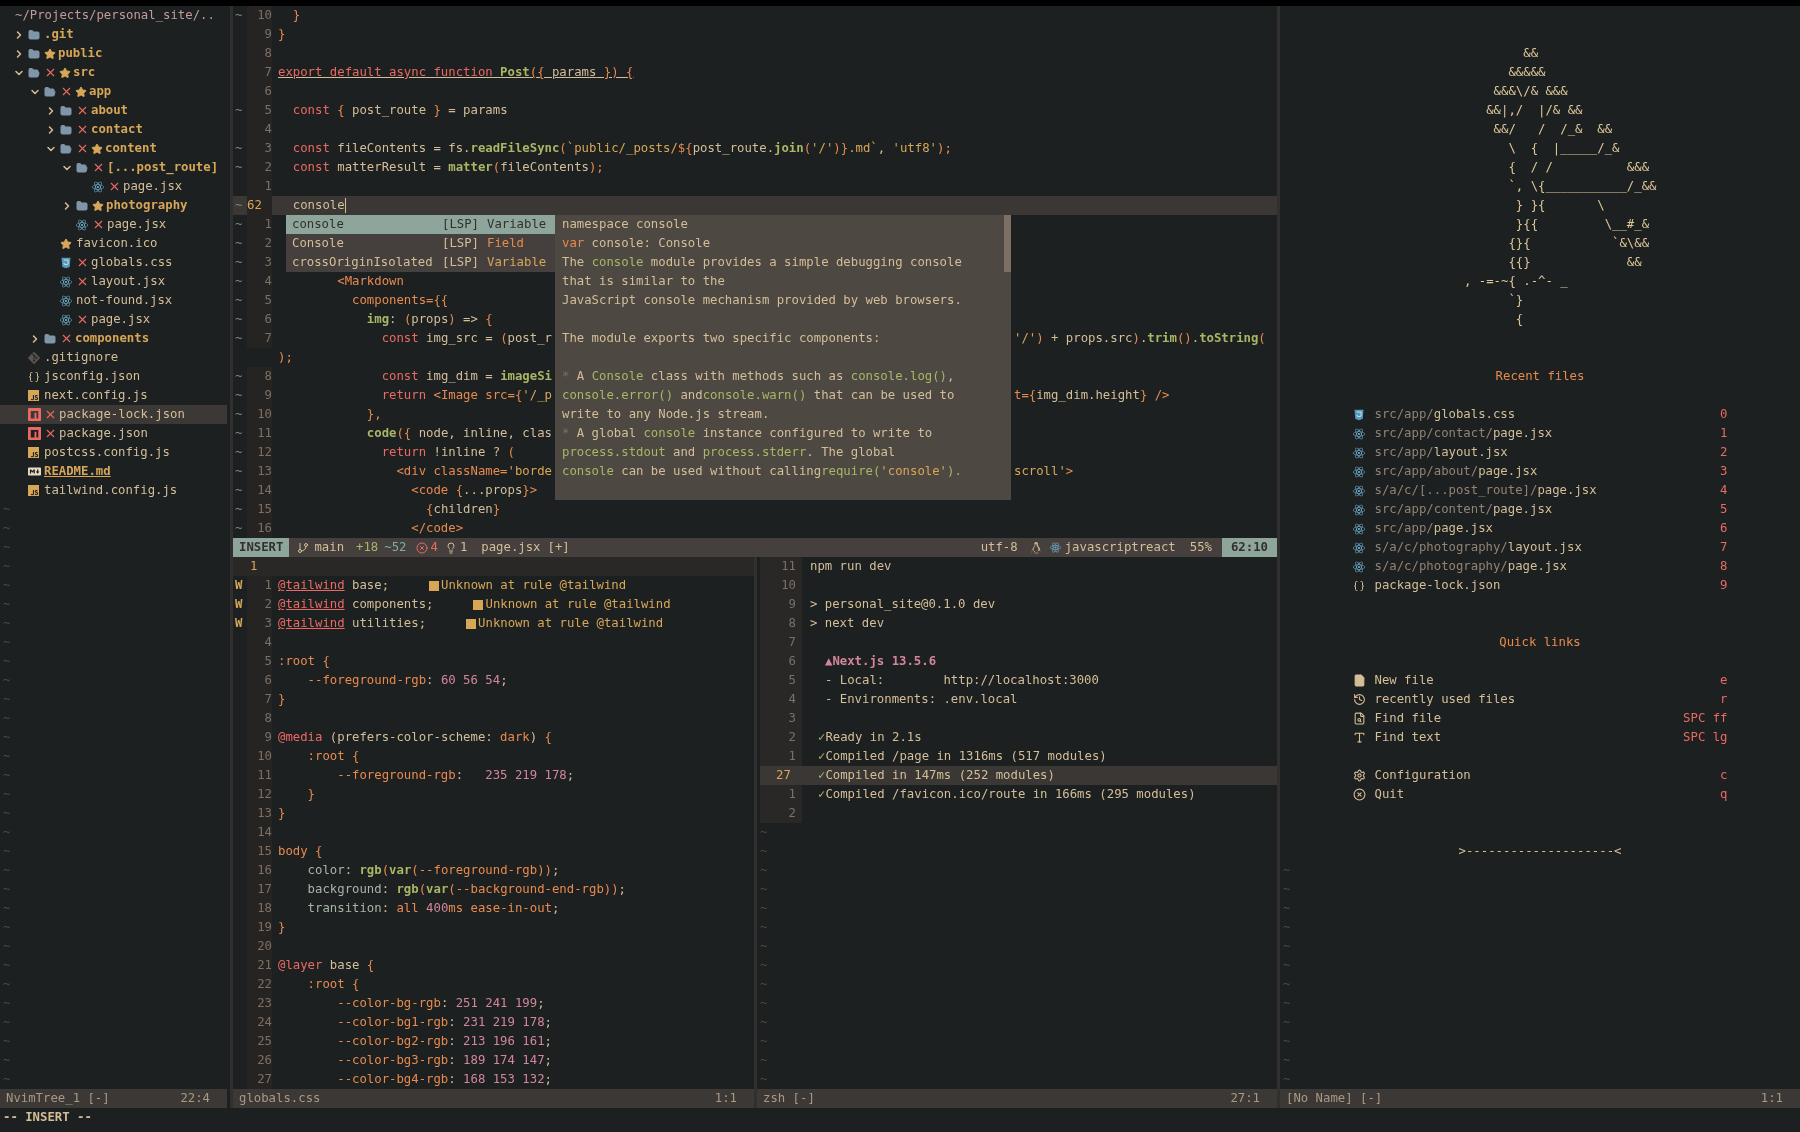 The image size is (1800, 1132). I want to click on tree-row: package.json, so click(113, 433).